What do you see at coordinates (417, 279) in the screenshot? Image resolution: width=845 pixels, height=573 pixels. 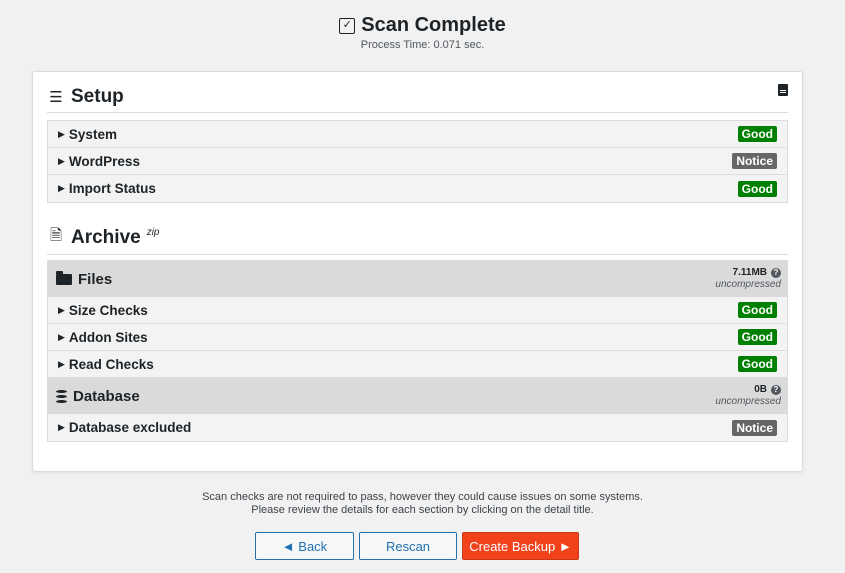 I see `files-header: Files 7.11MB? uncompressed` at bounding box center [417, 279].